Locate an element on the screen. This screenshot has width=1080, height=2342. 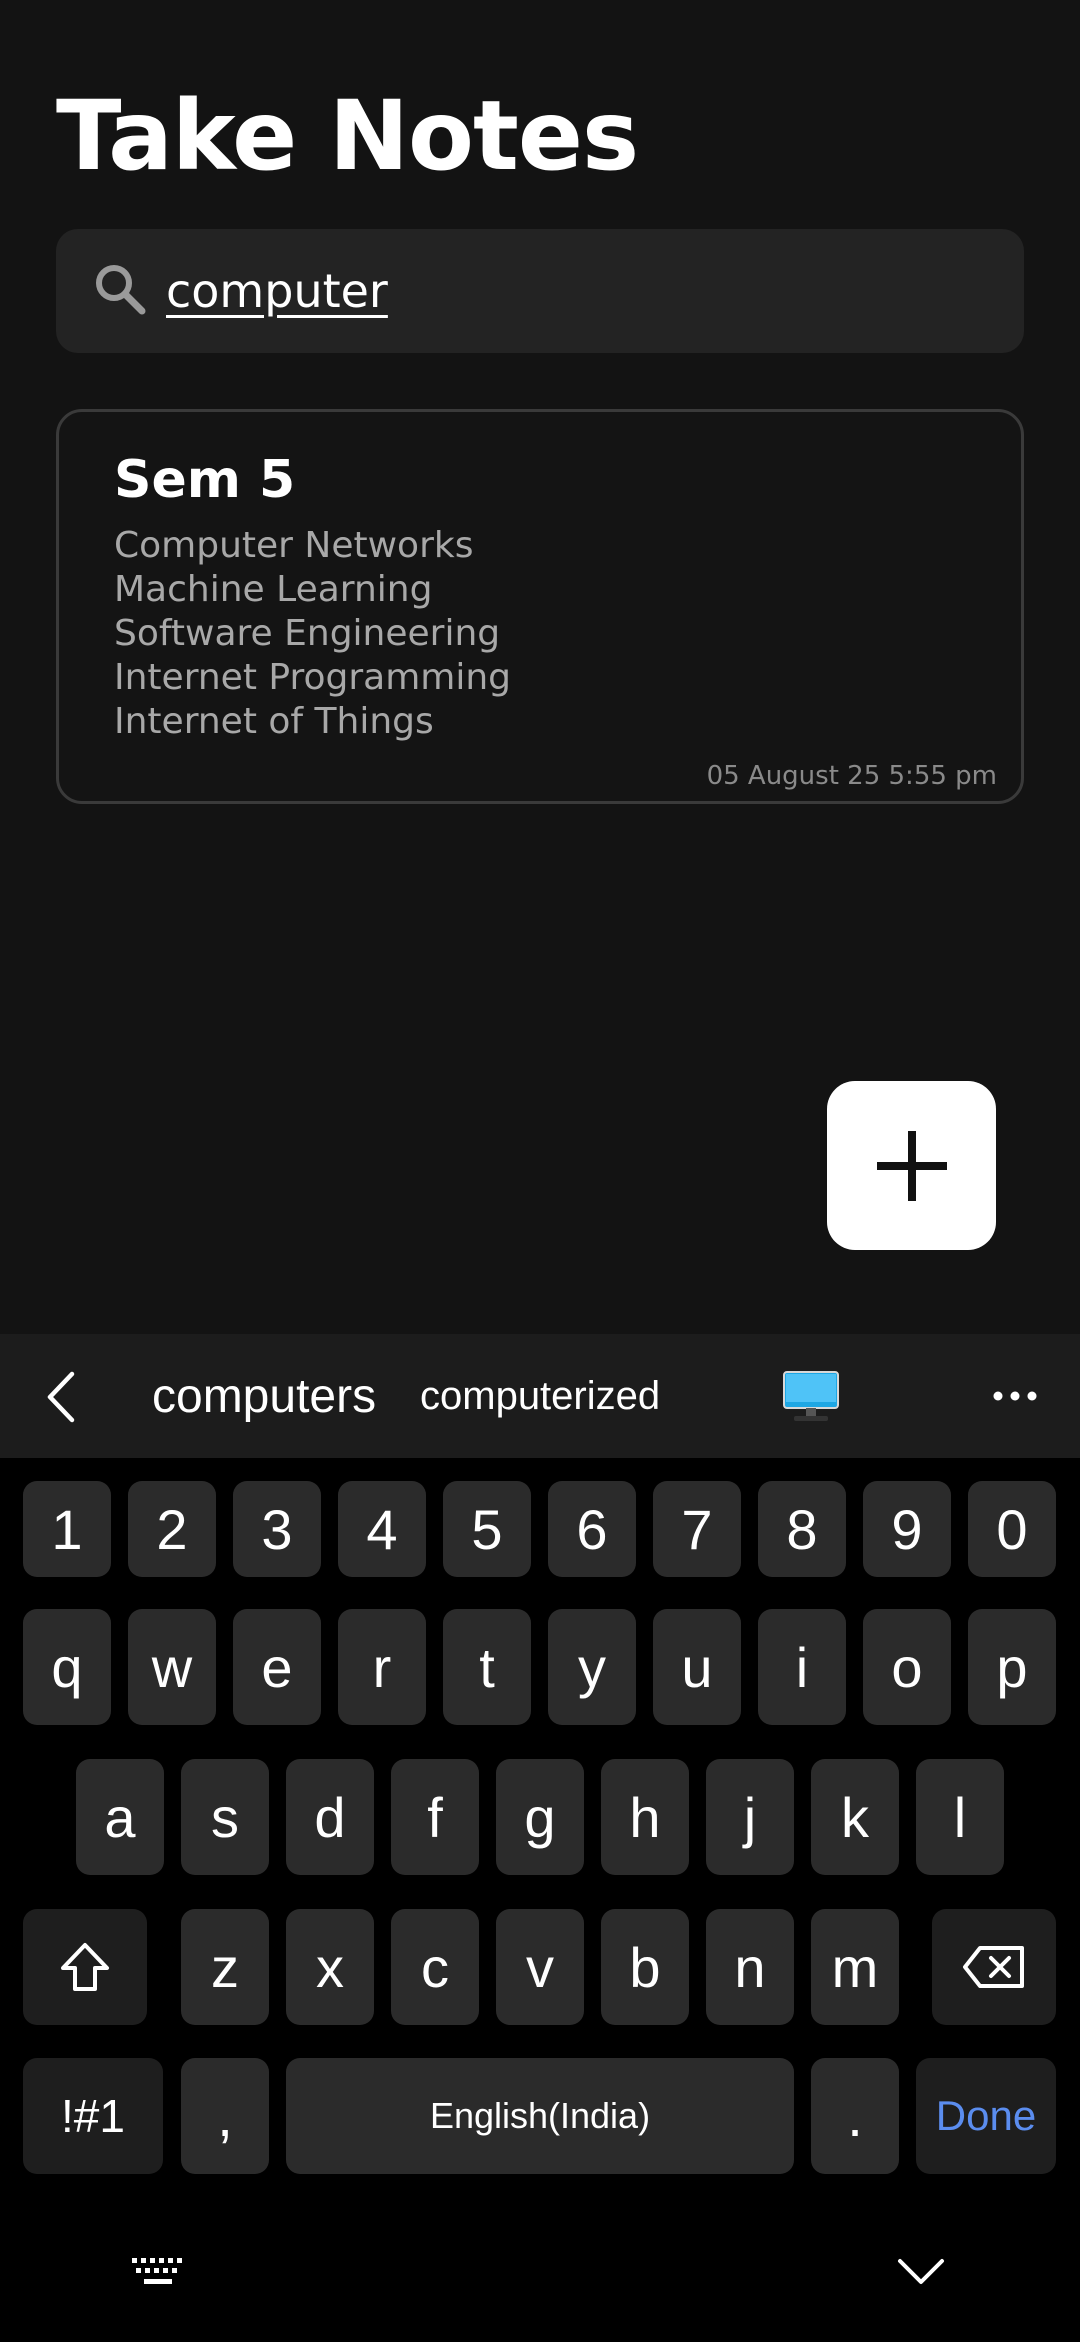
backspace-icon is located at coordinates (993, 1967).